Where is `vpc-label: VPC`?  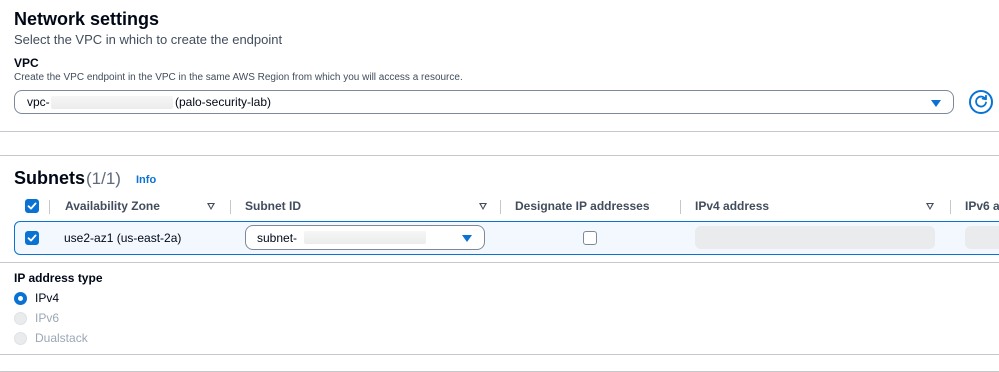 vpc-label: VPC is located at coordinates (26, 63).